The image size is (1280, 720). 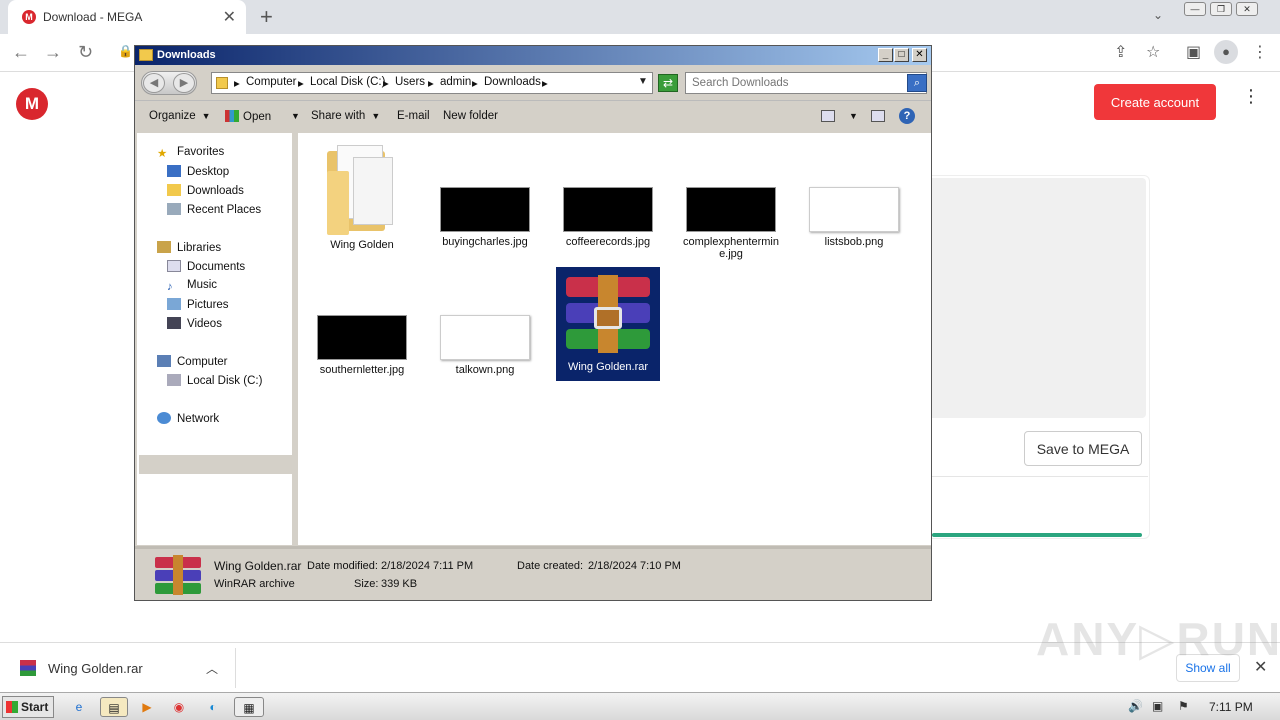 I want to click on breadcrumb-computer: Computer, so click(x=271, y=82).